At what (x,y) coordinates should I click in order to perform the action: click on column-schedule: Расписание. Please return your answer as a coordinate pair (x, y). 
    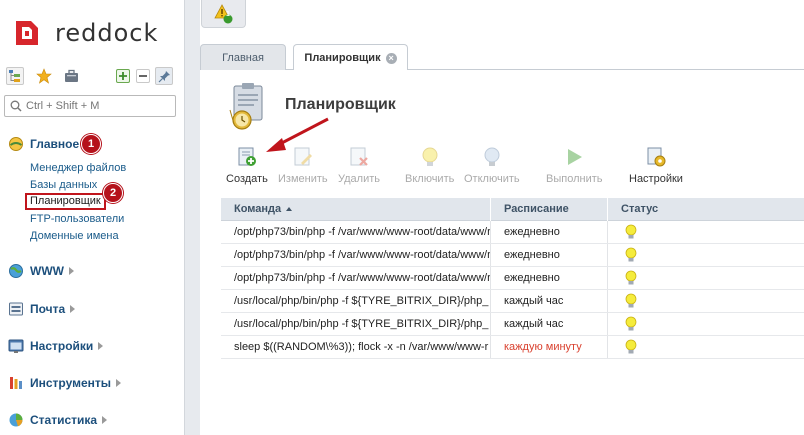
    Looking at the image, I should click on (549, 209).